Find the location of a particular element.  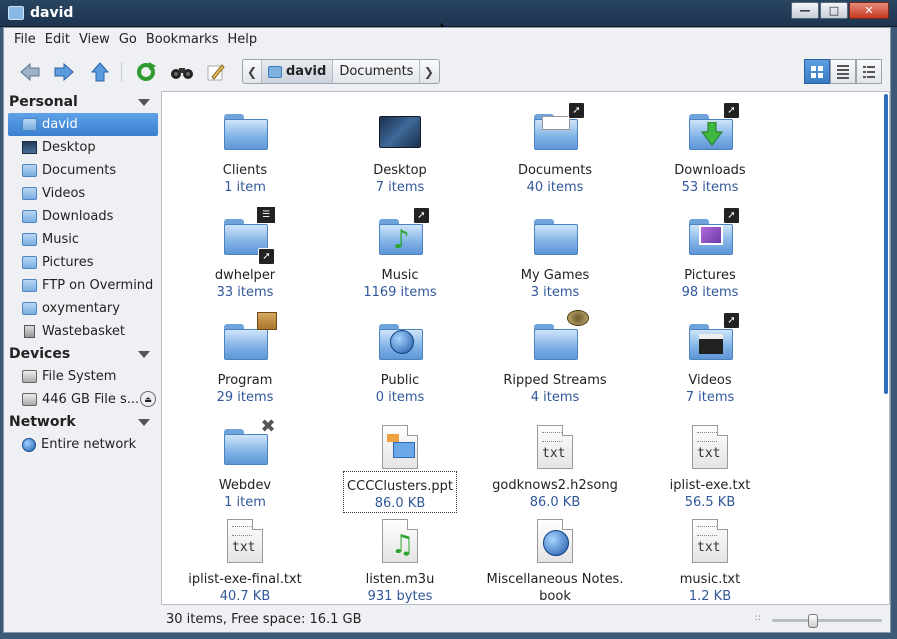

sidebar-item-documents: Documents is located at coordinates (81, 170).